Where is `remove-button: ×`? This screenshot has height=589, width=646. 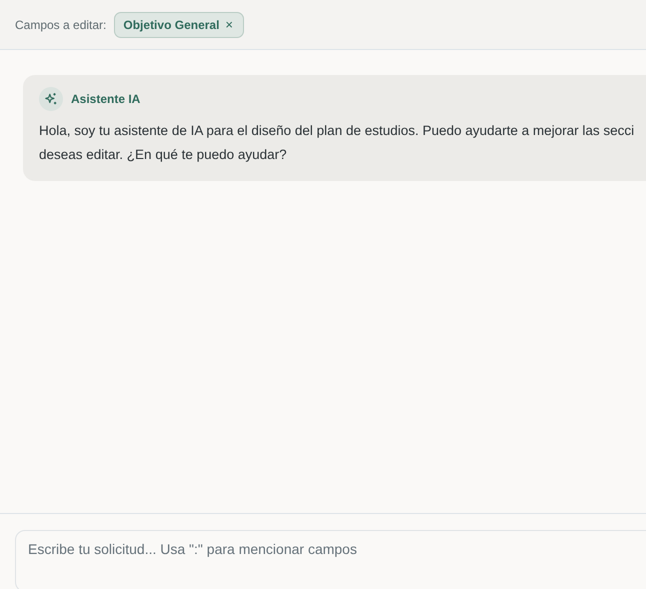
remove-button: × is located at coordinates (229, 24).